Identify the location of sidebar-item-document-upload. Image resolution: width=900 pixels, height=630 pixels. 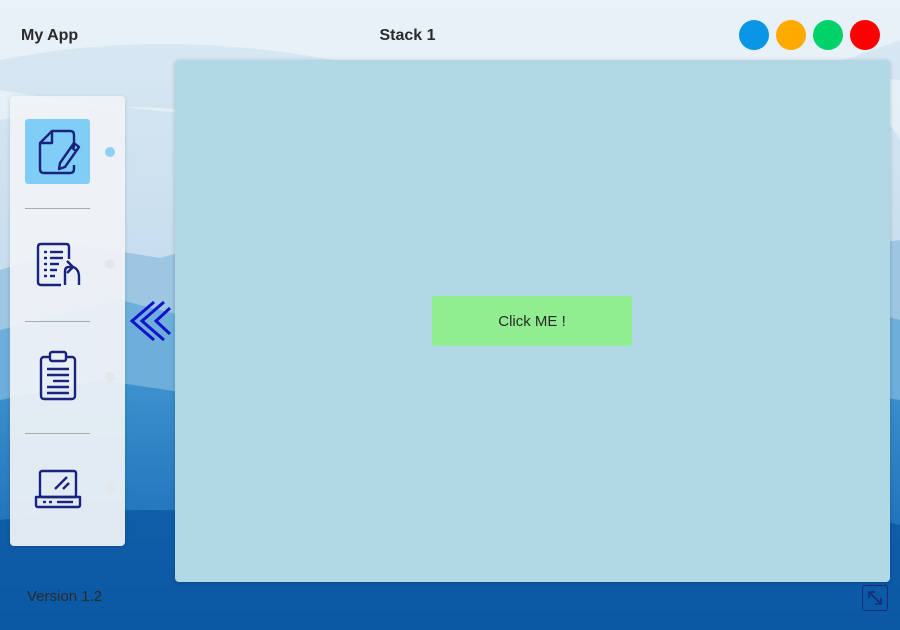
(57, 263).